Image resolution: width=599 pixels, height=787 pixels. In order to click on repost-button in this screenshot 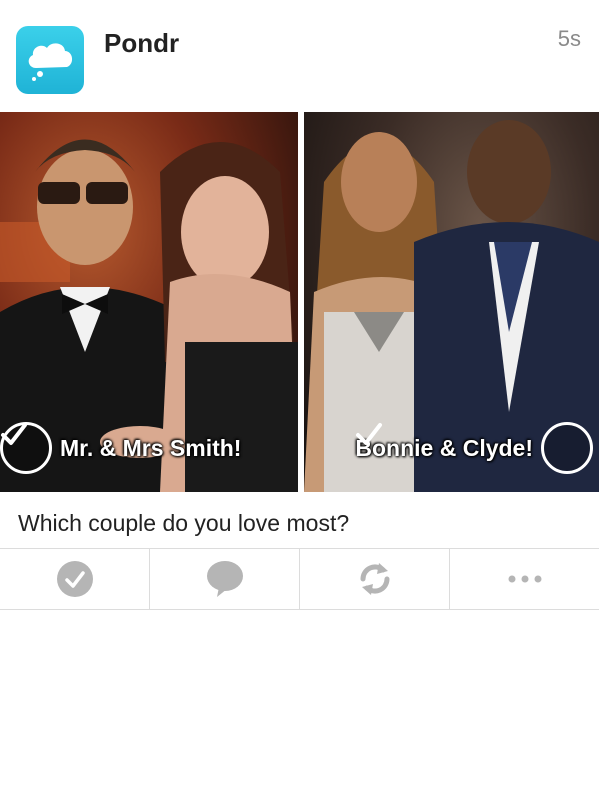, I will do `click(375, 579)`.